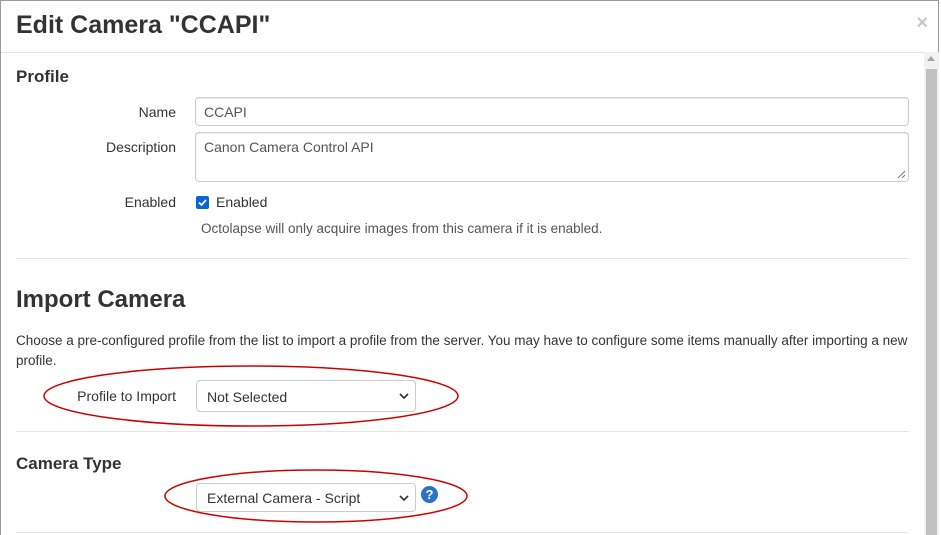 Image resolution: width=941 pixels, height=535 pixels. I want to click on checkmark-icon, so click(202, 203).